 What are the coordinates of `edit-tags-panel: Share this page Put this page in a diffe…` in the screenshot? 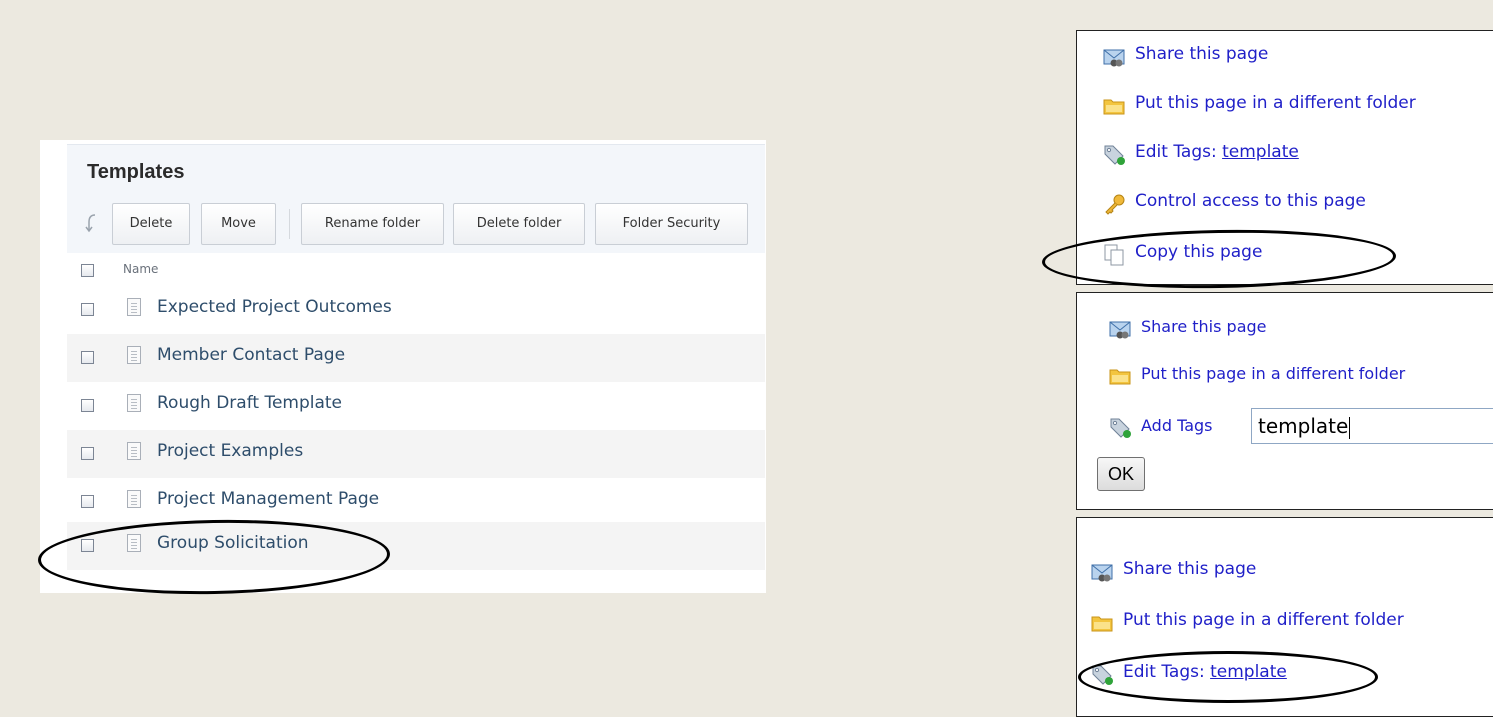 It's located at (1284, 617).